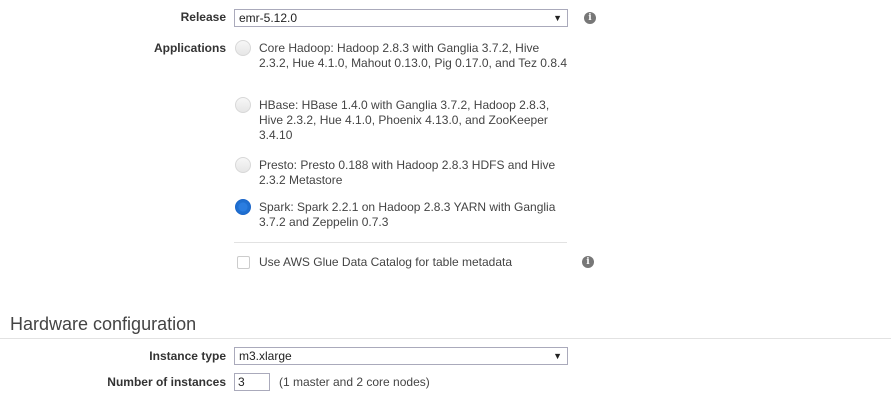 The image size is (891, 396). I want to click on app-radio-hbase, so click(243, 105).